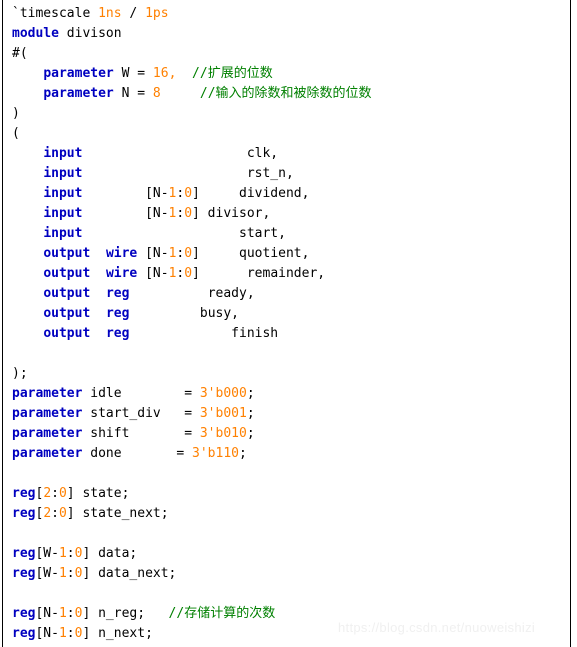  I want to click on code-token-num: 3'b010, so click(223, 433).